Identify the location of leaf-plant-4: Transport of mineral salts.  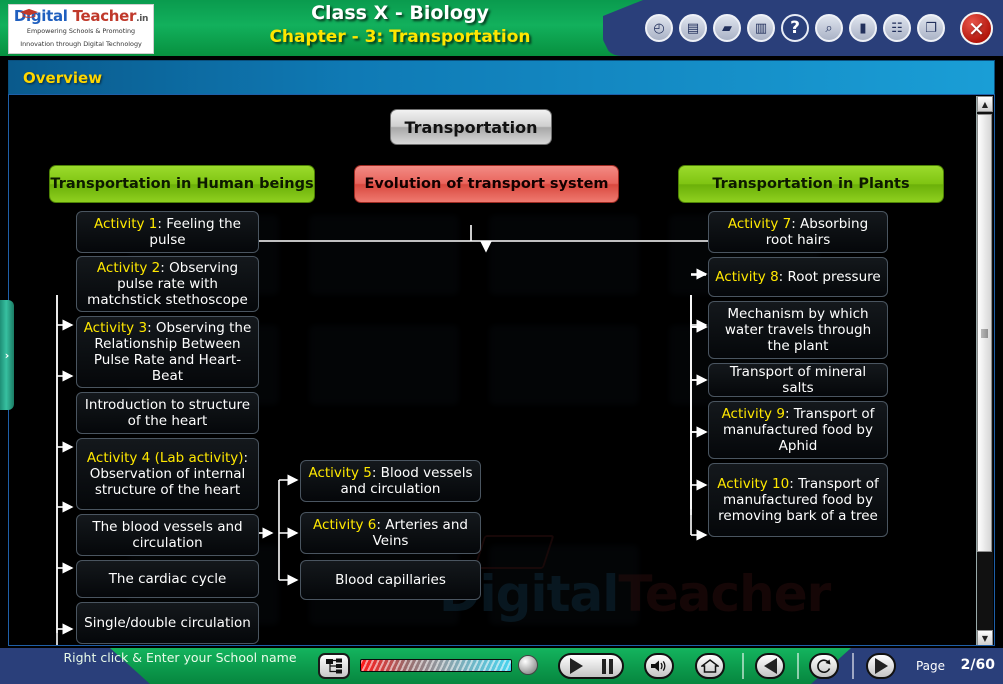
(798, 380).